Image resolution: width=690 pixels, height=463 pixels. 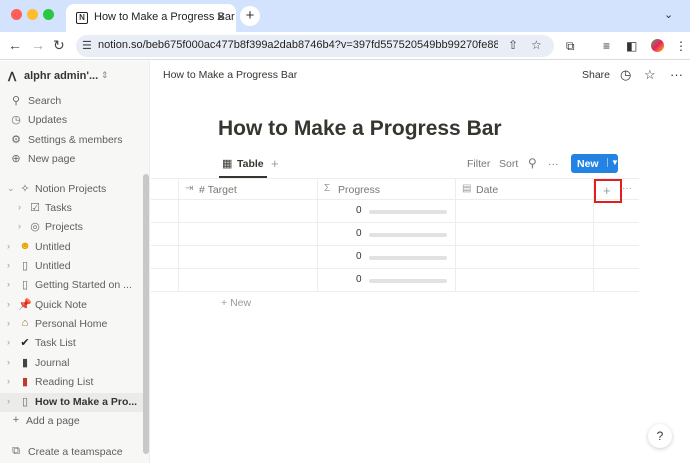 What do you see at coordinates (74, 247) in the screenshot?
I see `sidebar-page-untitled-1: › ☻ Untitled` at bounding box center [74, 247].